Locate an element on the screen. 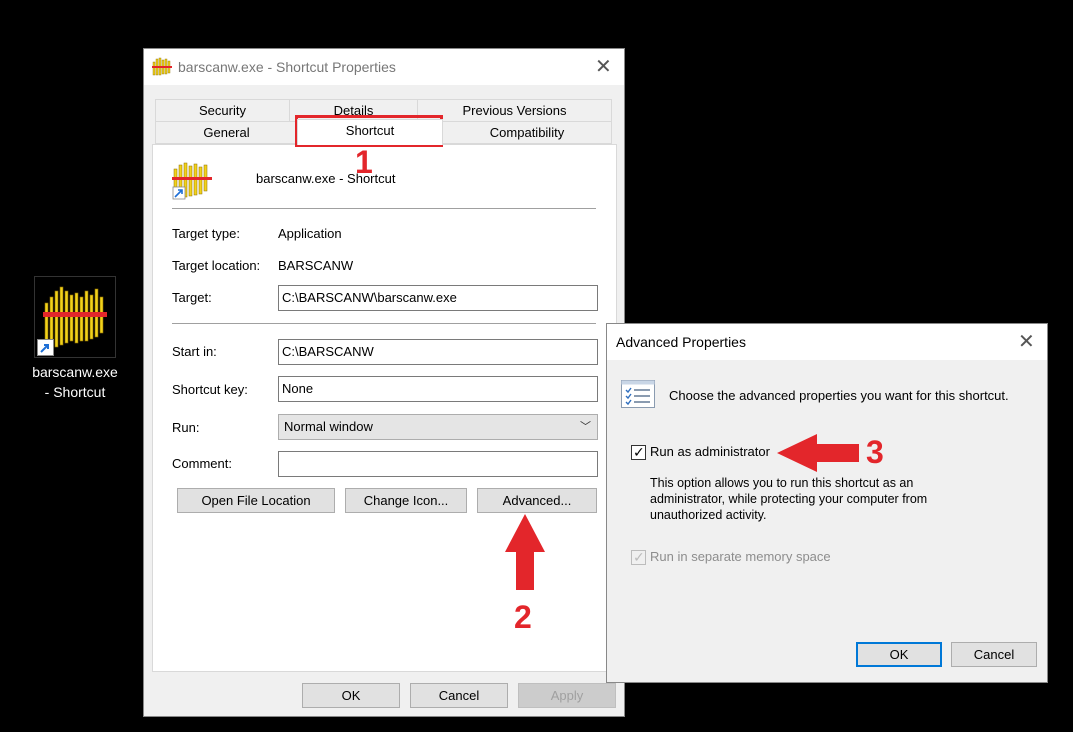 The image size is (1073, 732). dialog-title: barscanw.exe - Shortcut Properties is located at coordinates (287, 67).